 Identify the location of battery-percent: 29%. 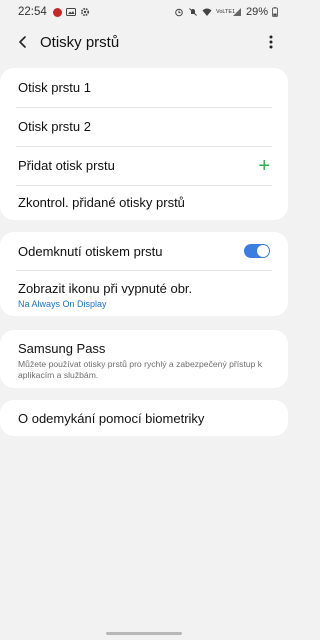
(256, 12).